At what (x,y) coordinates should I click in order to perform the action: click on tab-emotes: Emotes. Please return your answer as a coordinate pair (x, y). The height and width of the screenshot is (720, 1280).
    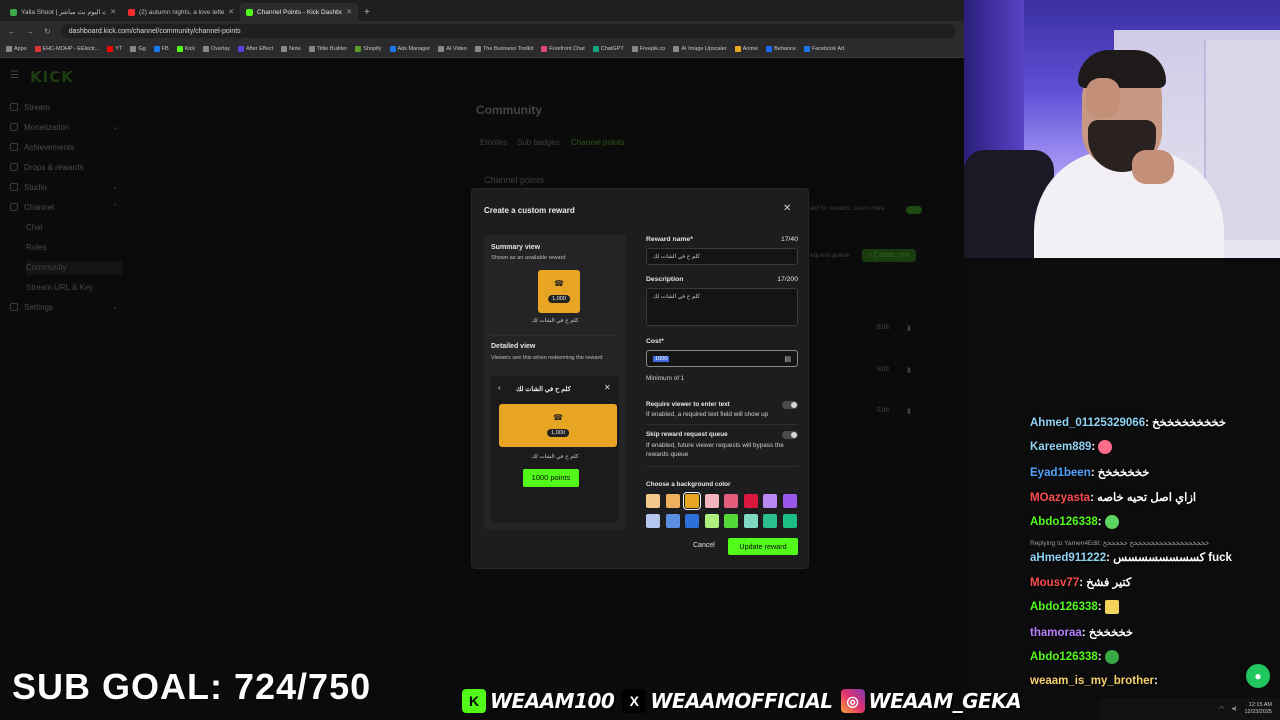
    Looking at the image, I should click on (493, 142).